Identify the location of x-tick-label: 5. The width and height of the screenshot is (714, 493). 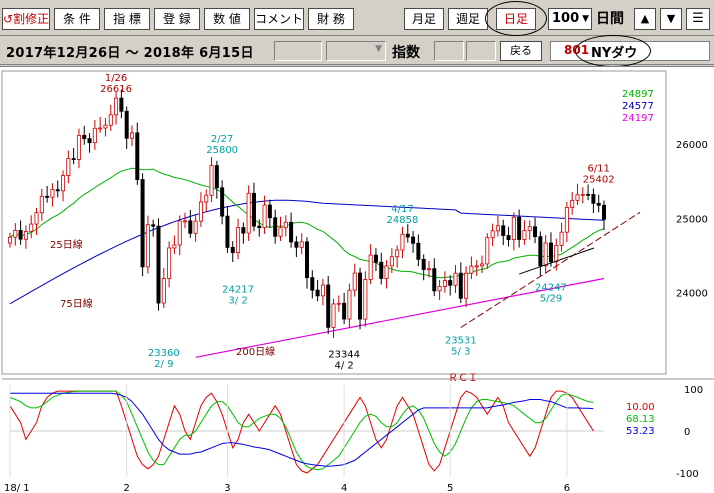
(450, 488).